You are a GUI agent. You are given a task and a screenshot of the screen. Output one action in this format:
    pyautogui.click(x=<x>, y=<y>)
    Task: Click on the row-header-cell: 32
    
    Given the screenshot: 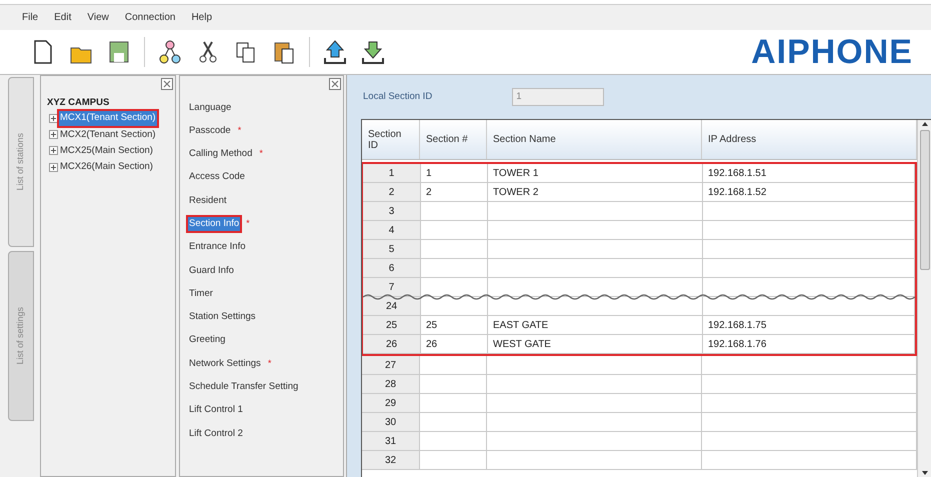 What is the action you would take?
    pyautogui.click(x=391, y=460)
    